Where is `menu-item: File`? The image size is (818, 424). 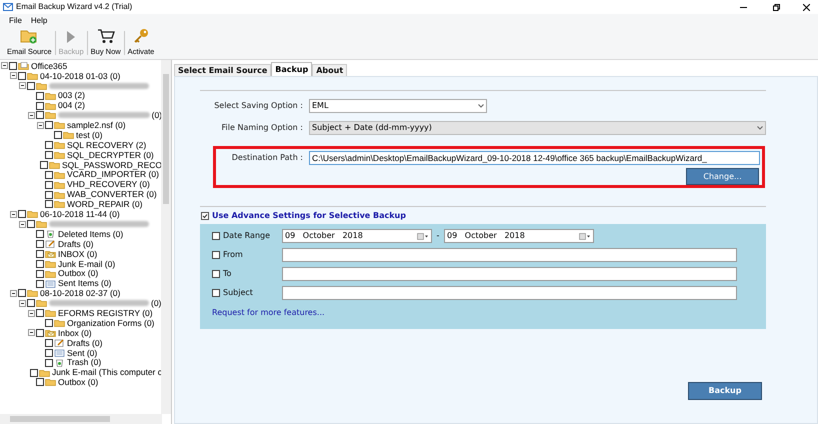 menu-item: File is located at coordinates (15, 20).